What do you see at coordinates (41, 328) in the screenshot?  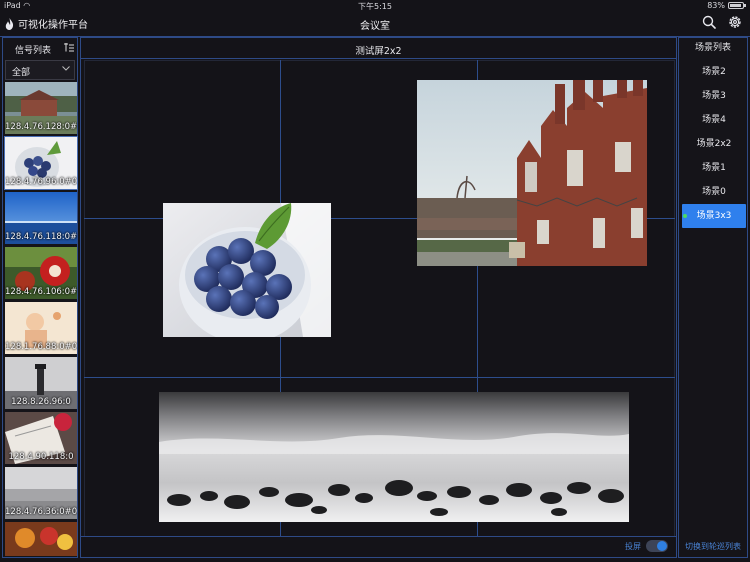 I see `signal-item: 128.1.76.88:0#0` at bounding box center [41, 328].